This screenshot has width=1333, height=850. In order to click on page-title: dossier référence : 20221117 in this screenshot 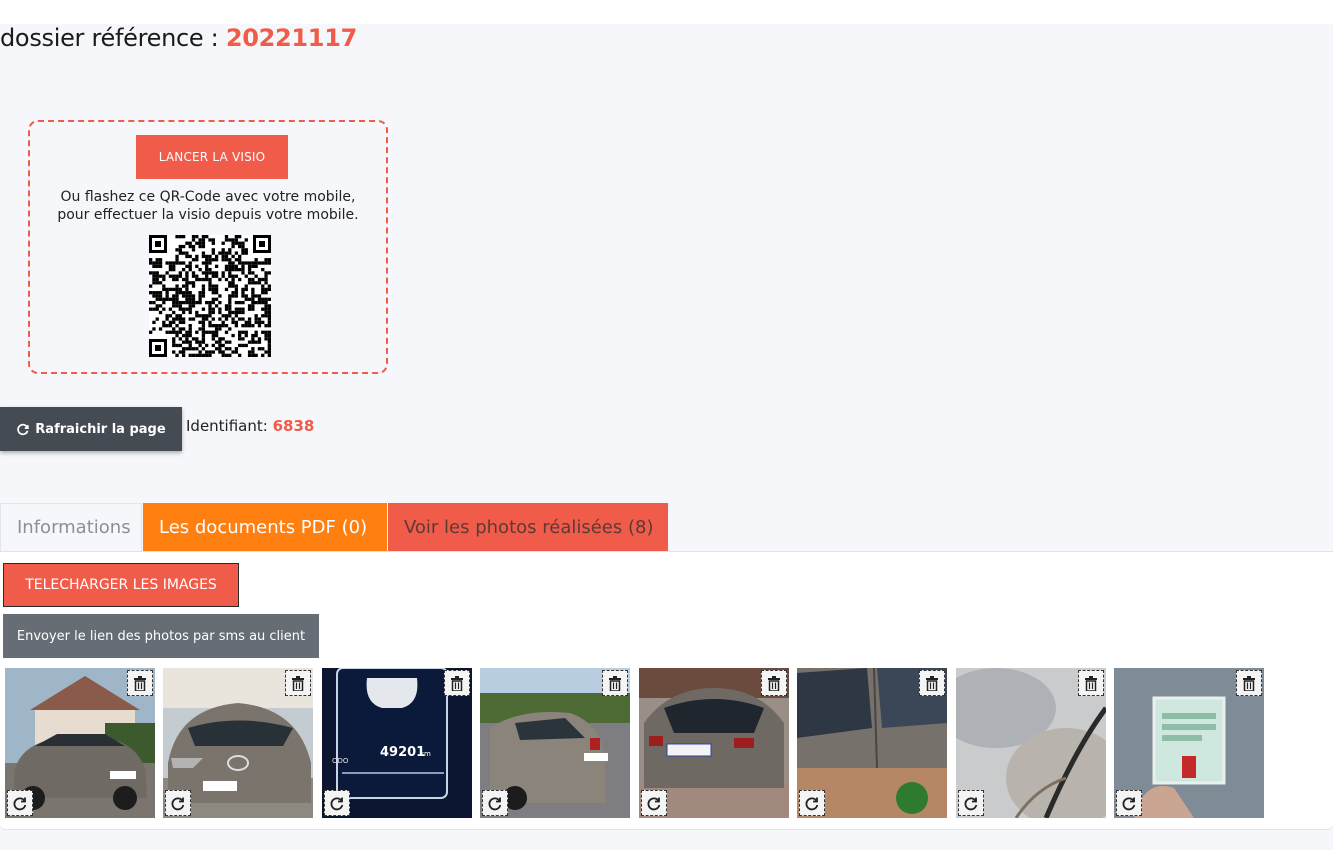, I will do `click(178, 38)`.